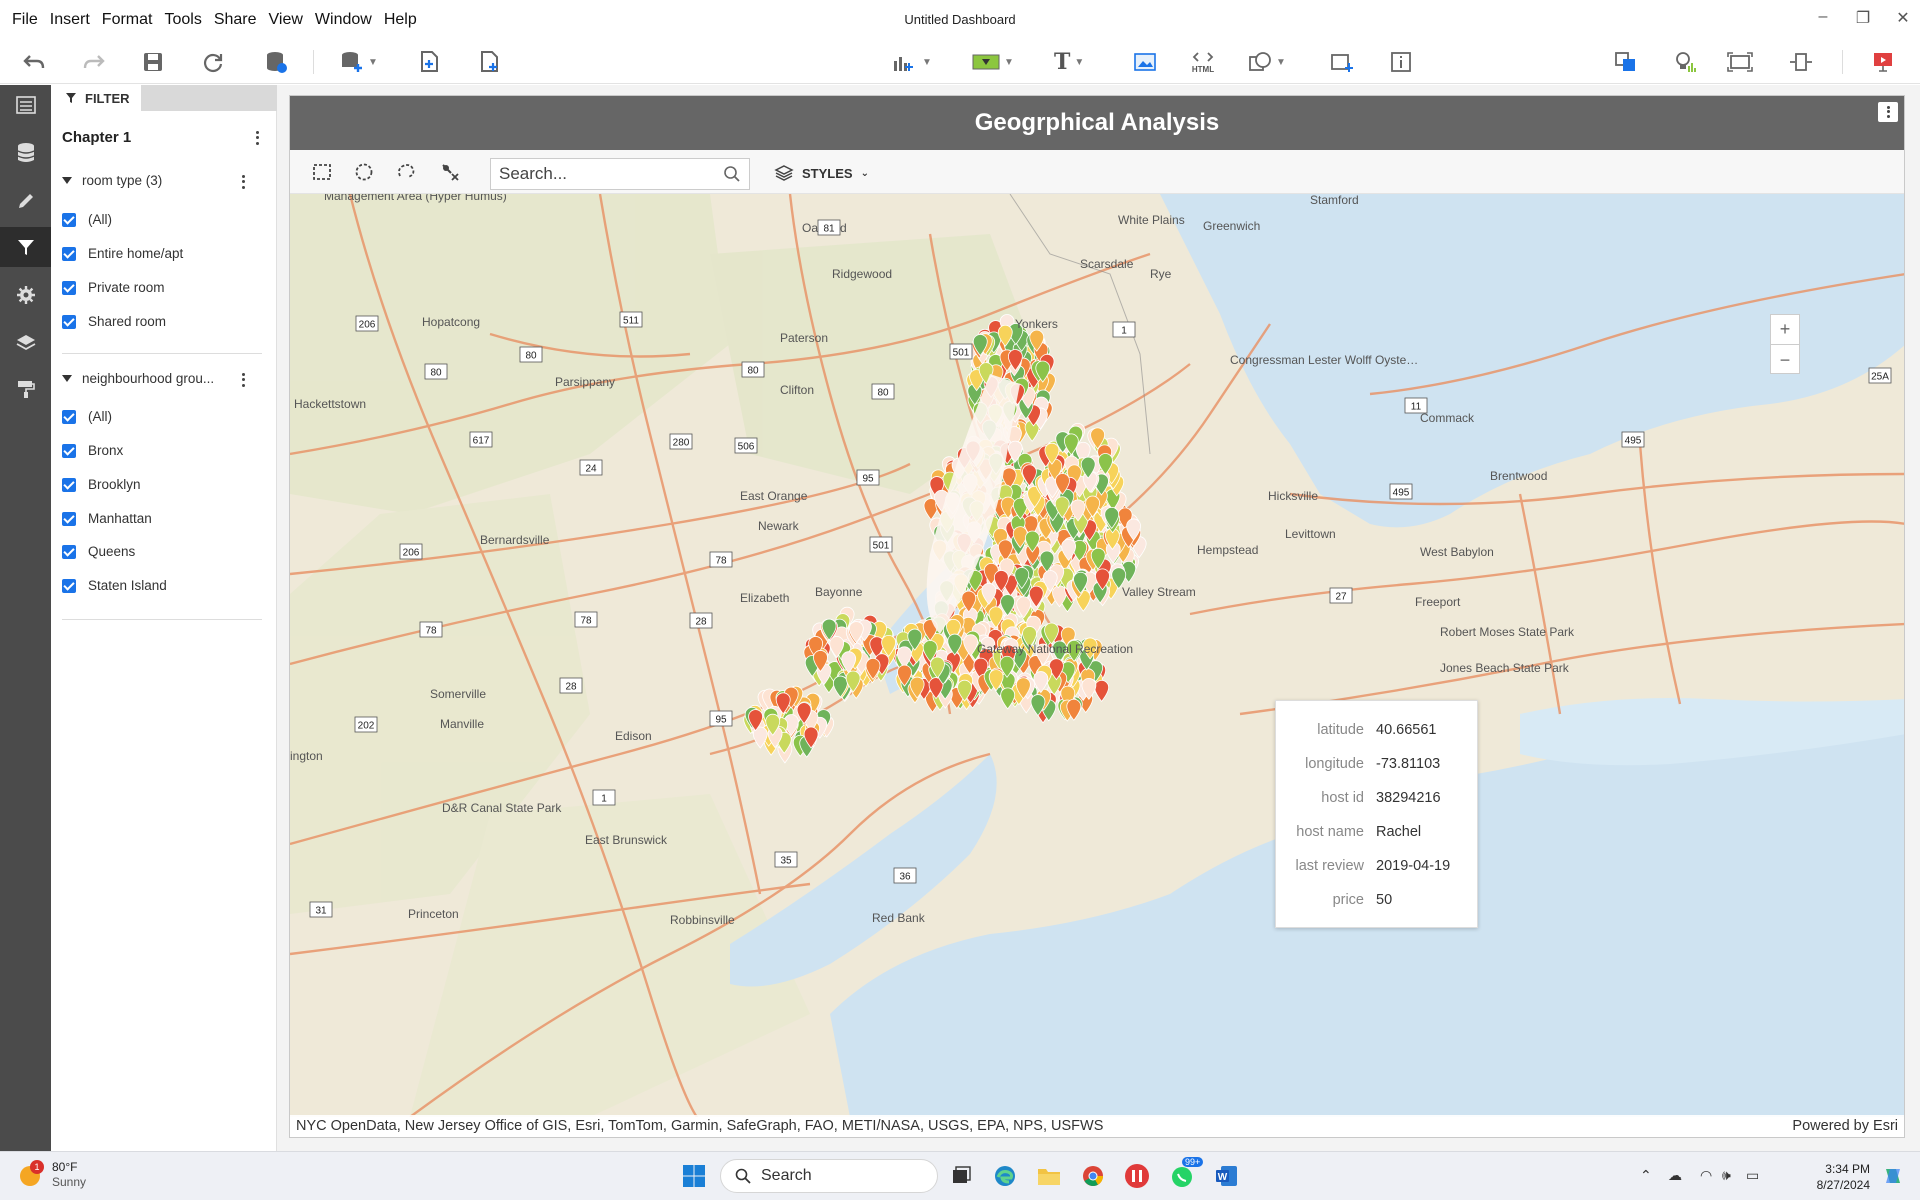 The image size is (1920, 1200). What do you see at coordinates (1863, 18) in the screenshot?
I see `restore-icon: ❐` at bounding box center [1863, 18].